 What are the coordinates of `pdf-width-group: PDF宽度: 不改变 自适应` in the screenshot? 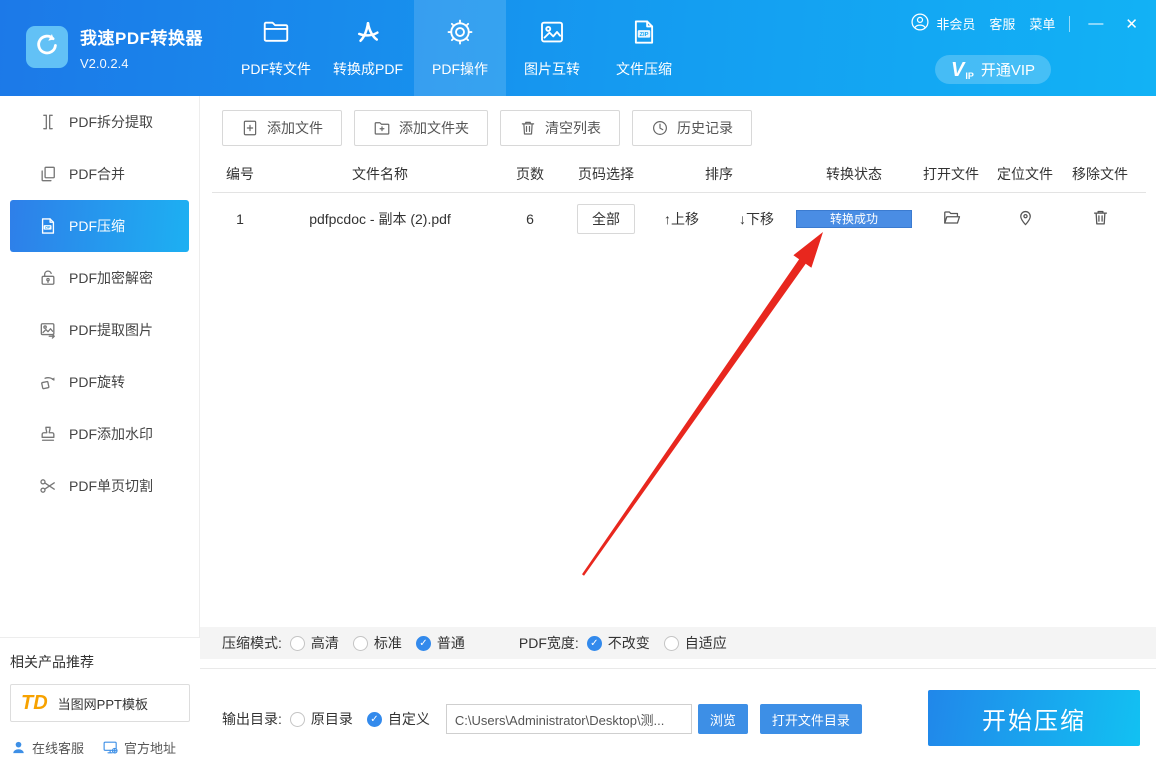 It's located at (630, 643).